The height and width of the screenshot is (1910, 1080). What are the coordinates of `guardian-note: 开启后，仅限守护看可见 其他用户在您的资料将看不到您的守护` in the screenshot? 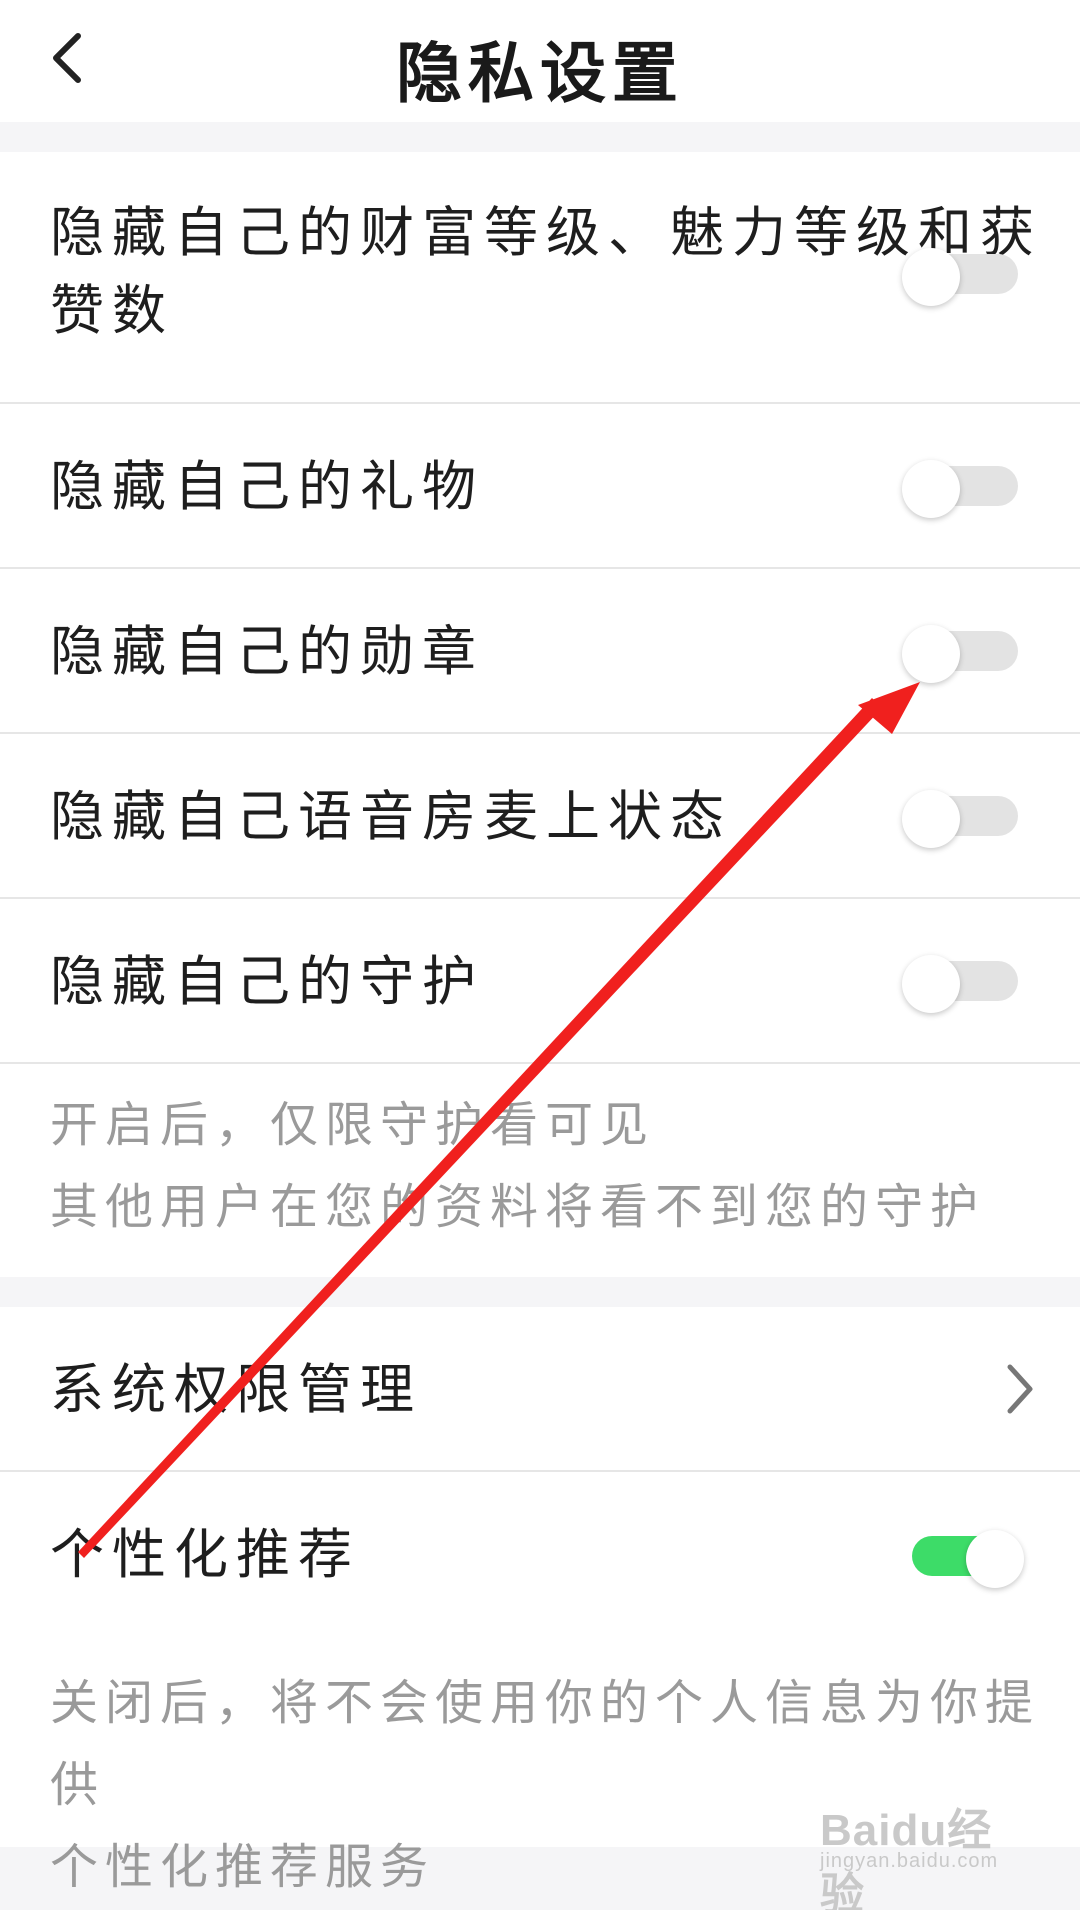 It's located at (517, 1166).